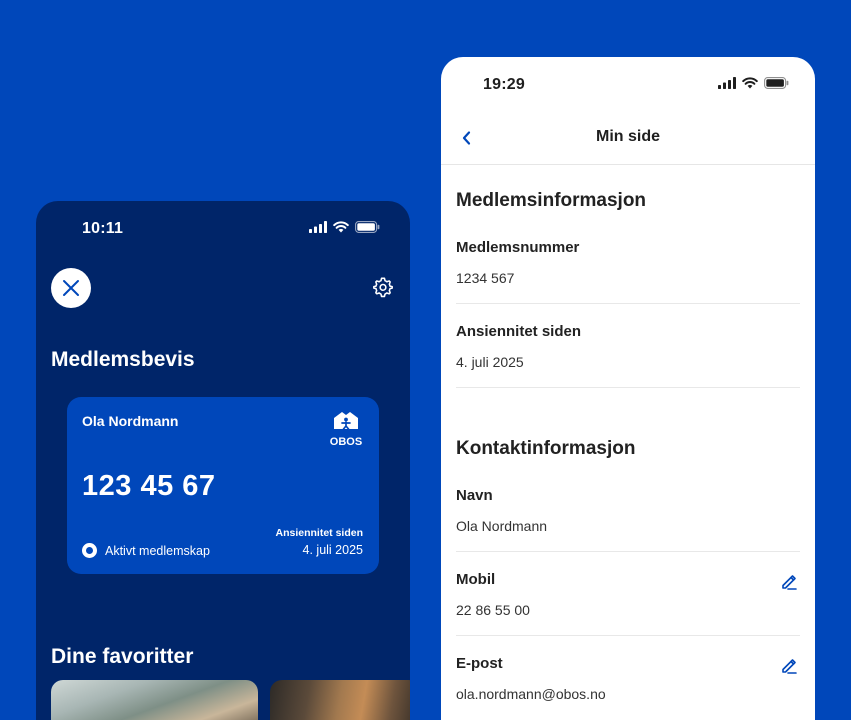  I want to click on field-name: Navn Ola Nordmann, so click(628, 529).